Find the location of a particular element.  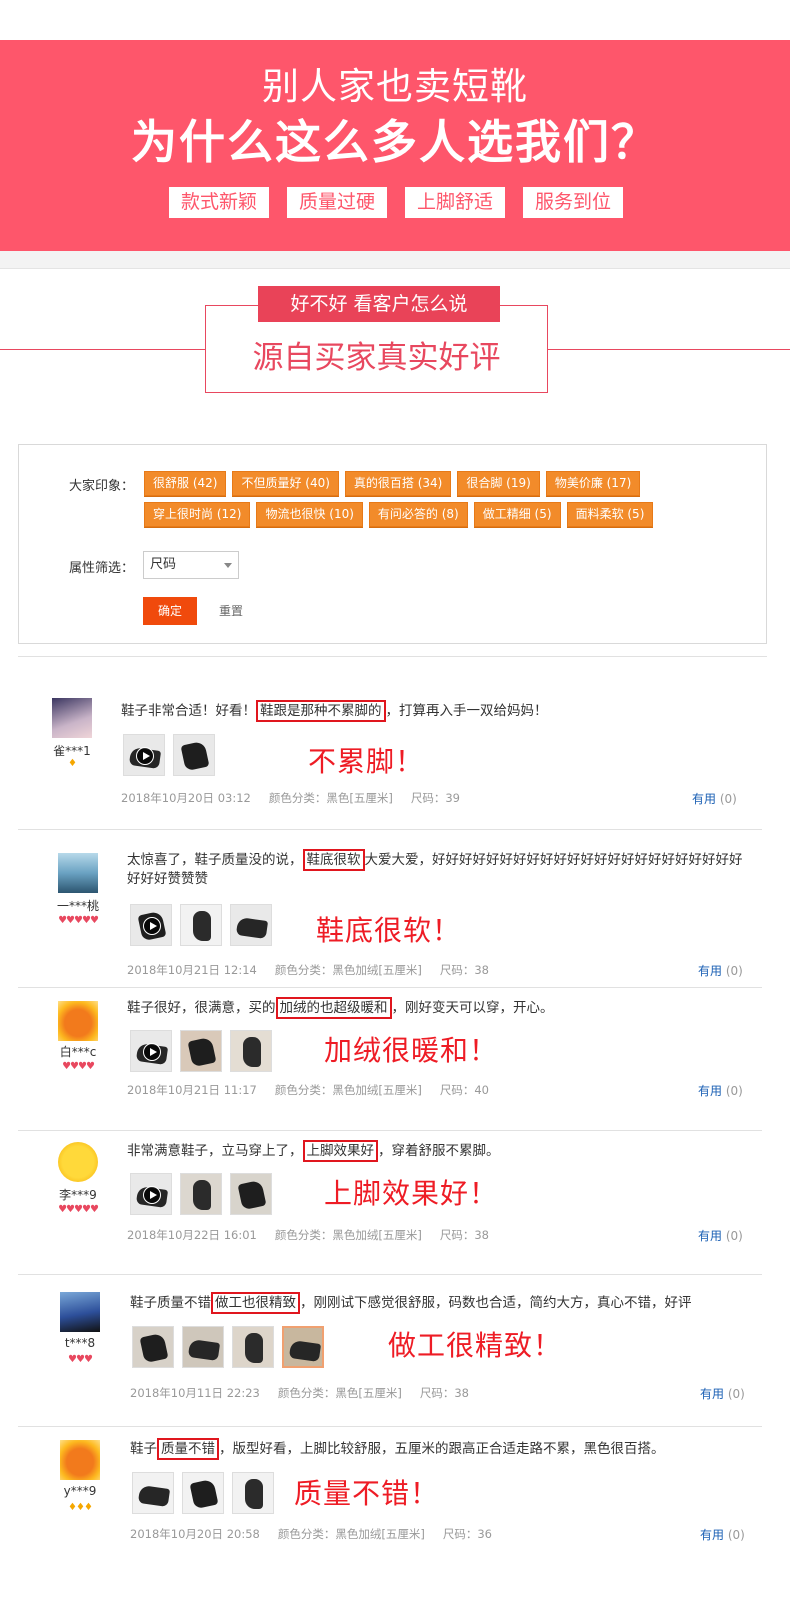

reputation-badge-icon: ♦♦♦ is located at coordinates (80, 1507).